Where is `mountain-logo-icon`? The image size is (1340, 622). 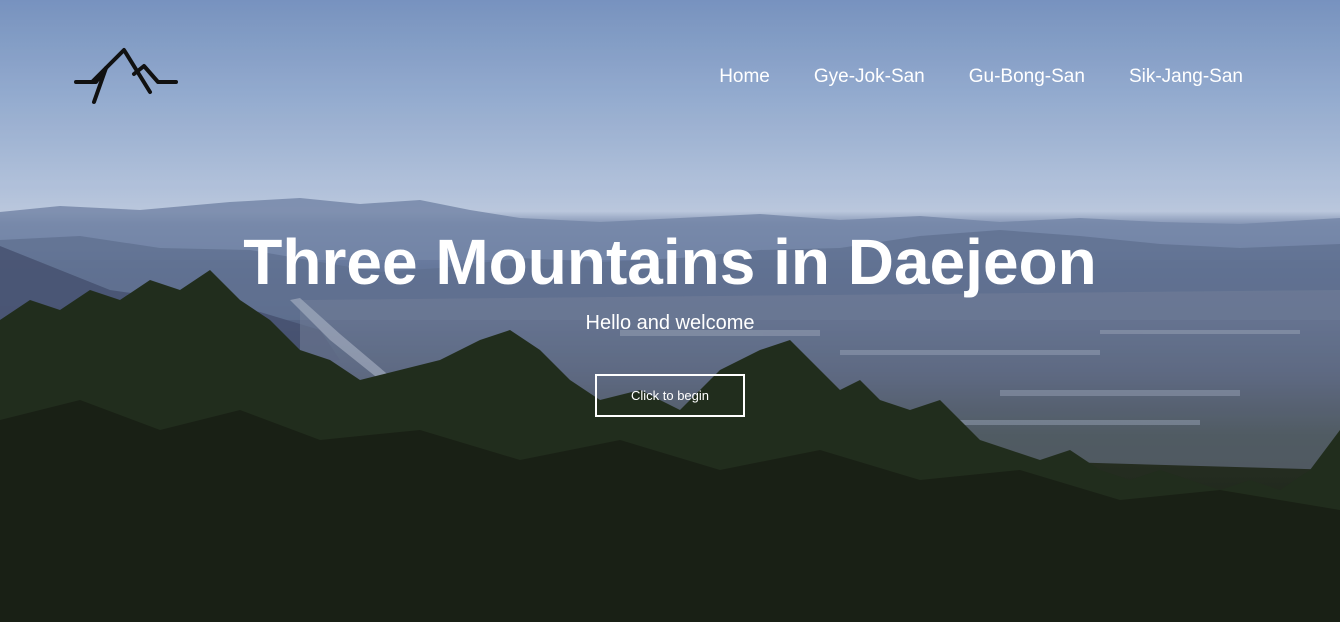
mountain-logo-icon is located at coordinates (127, 76).